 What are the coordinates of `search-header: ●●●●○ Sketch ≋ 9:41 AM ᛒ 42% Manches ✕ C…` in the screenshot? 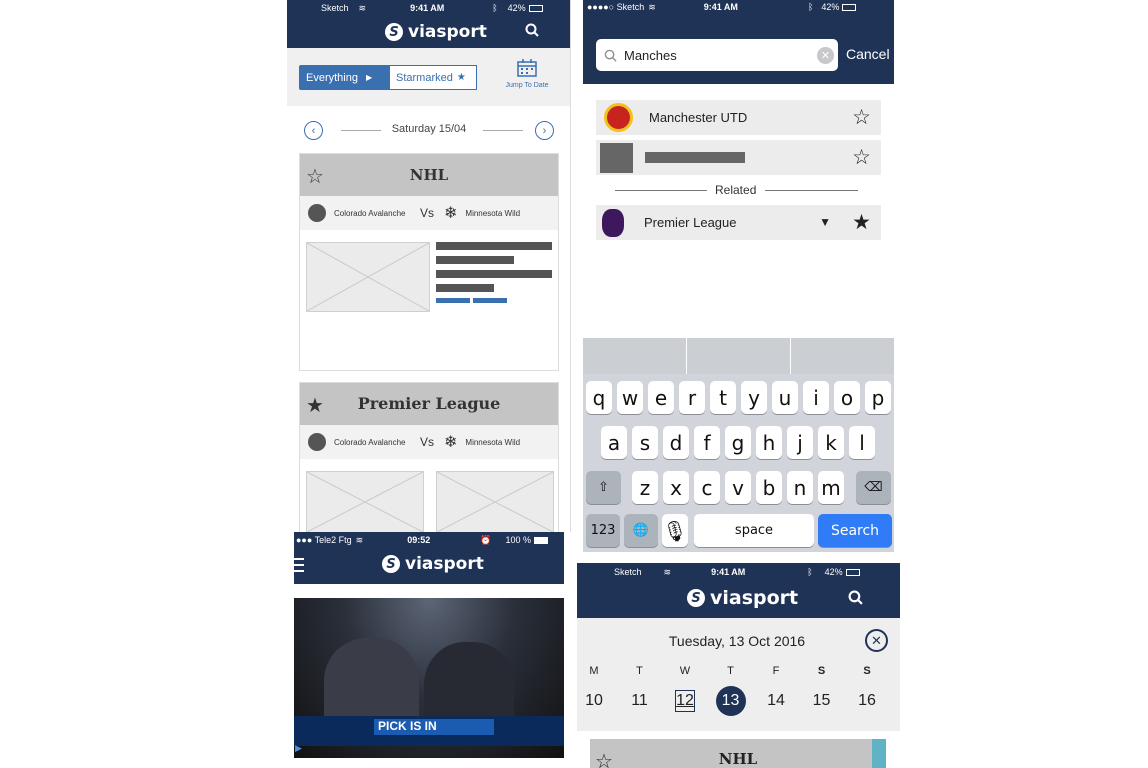 It's located at (738, 42).